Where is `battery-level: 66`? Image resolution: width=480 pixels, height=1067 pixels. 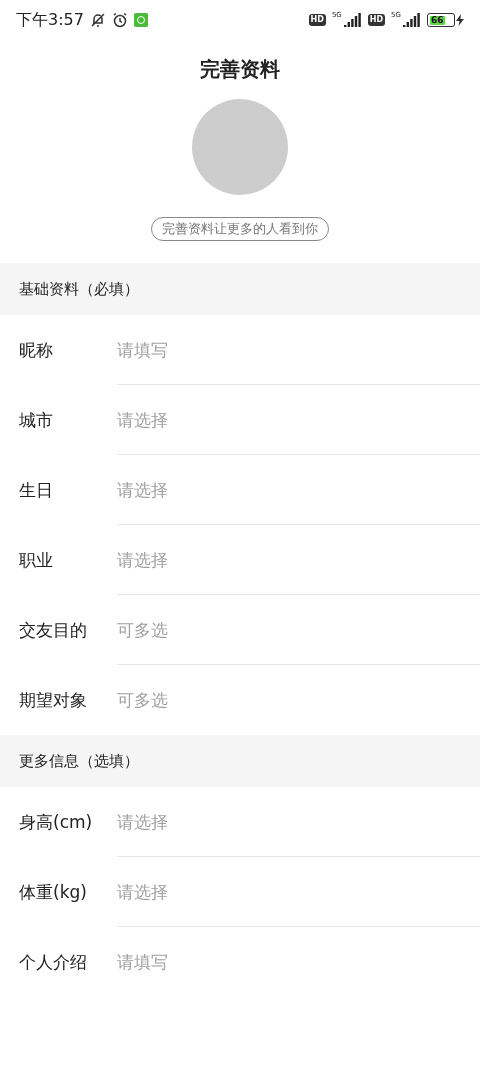 battery-level: 66 is located at coordinates (437, 20).